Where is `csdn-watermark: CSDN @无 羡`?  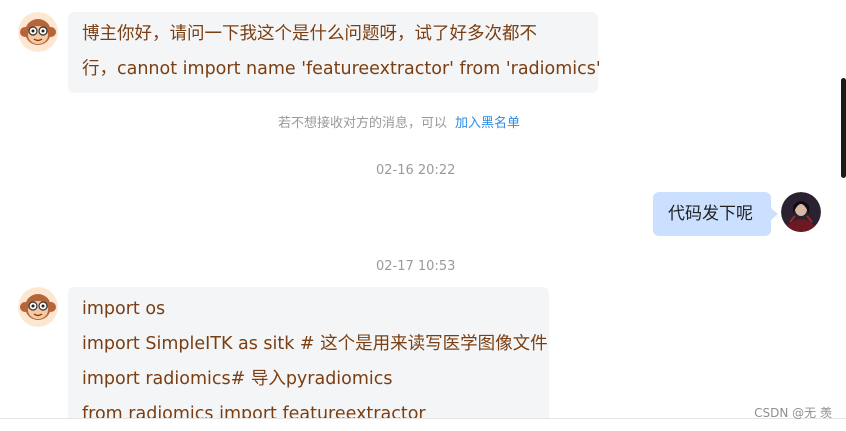 csdn-watermark: CSDN @无 羡 is located at coordinates (793, 413).